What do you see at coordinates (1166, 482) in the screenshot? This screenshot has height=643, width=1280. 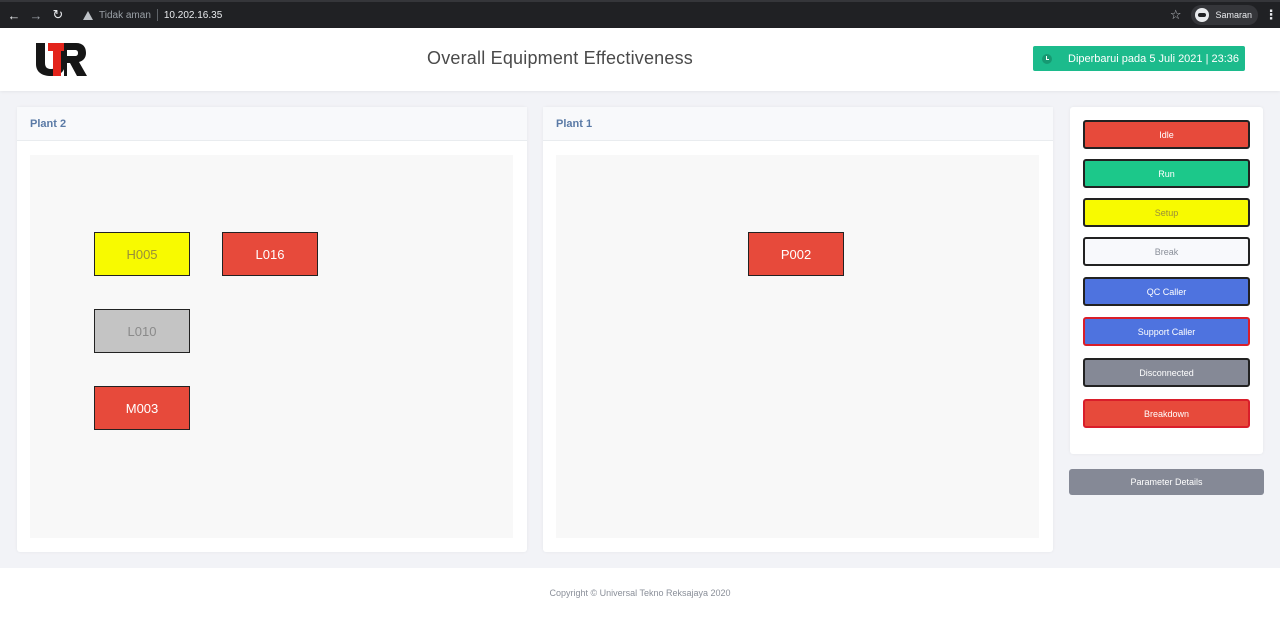 I see `parameter-details-button: Parameter Details` at bounding box center [1166, 482].